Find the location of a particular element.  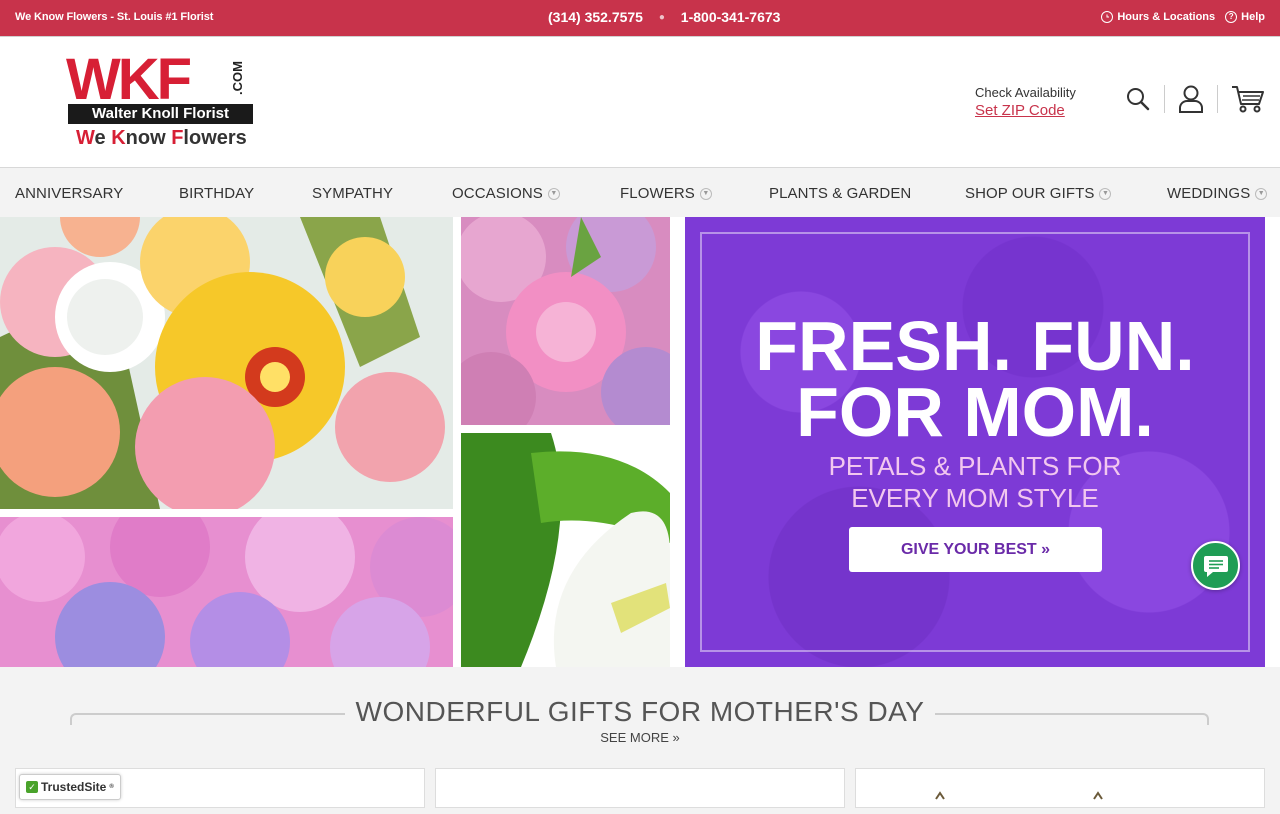

hero-image-hydrangea is located at coordinates (226, 592).